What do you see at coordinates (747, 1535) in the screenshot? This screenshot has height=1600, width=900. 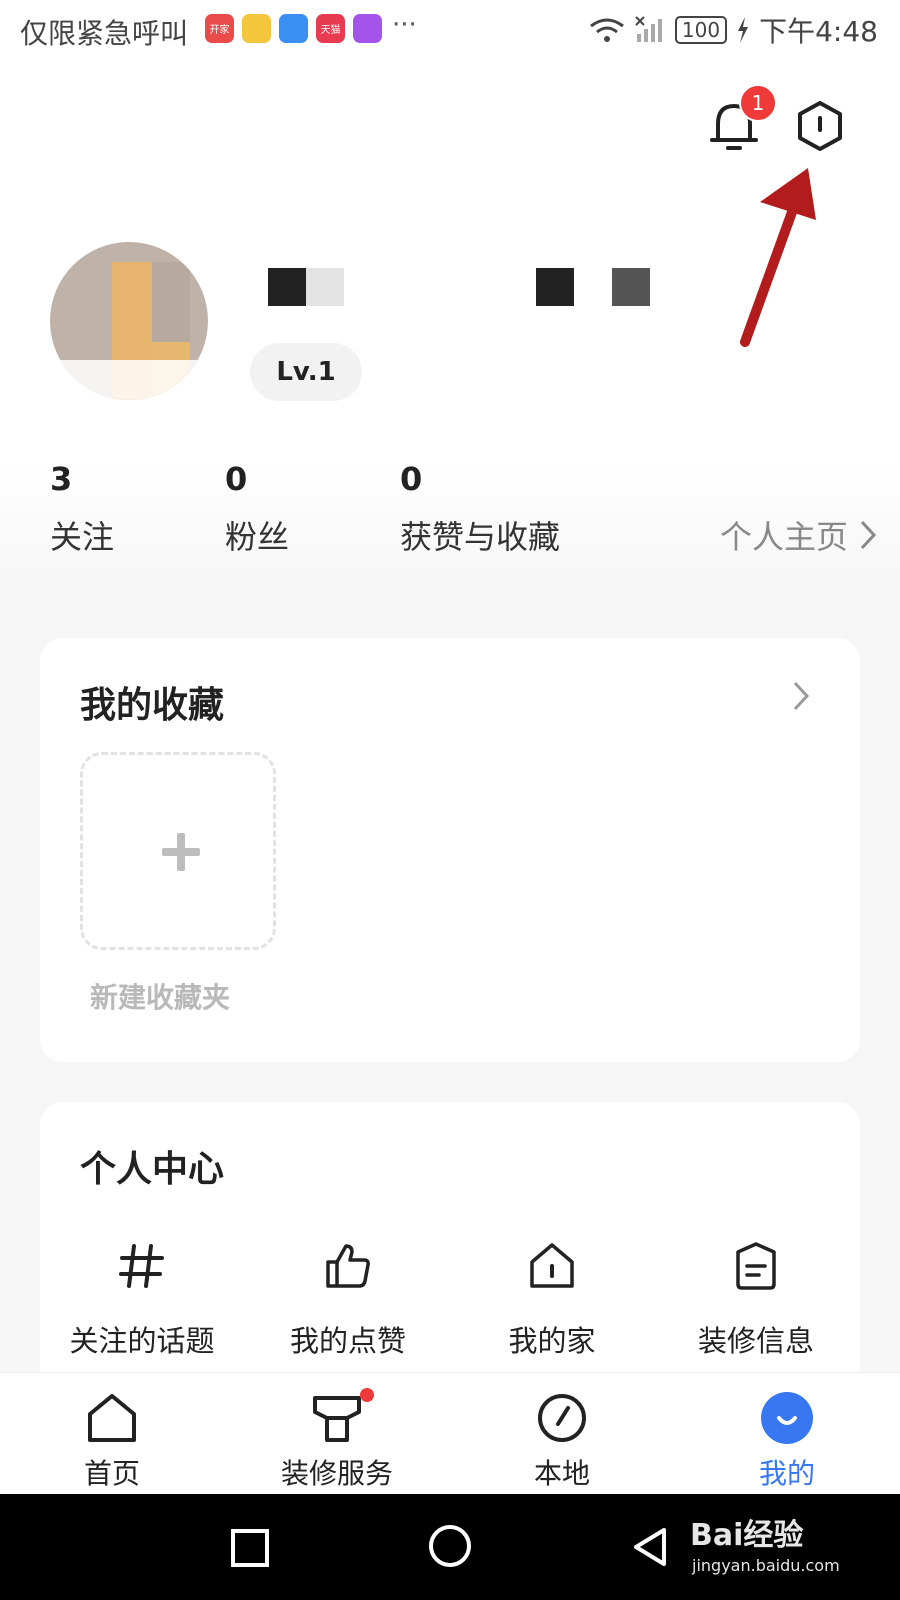 I see `baidu-watermark: Bai经验` at bounding box center [747, 1535].